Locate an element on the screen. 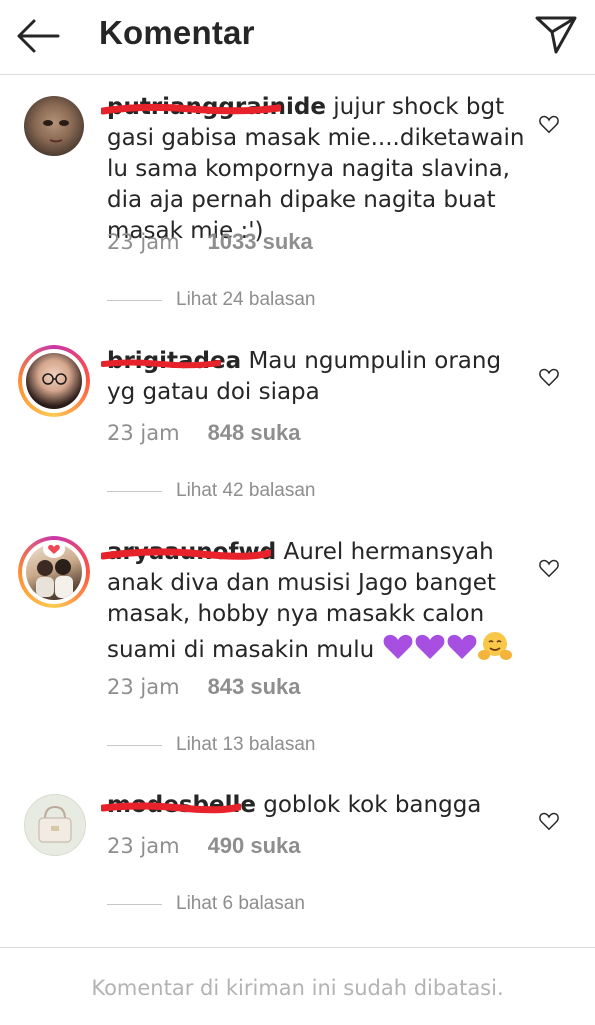 This screenshot has height=1025, width=595. replies-label: Lihat 24 balasan is located at coordinates (246, 299).